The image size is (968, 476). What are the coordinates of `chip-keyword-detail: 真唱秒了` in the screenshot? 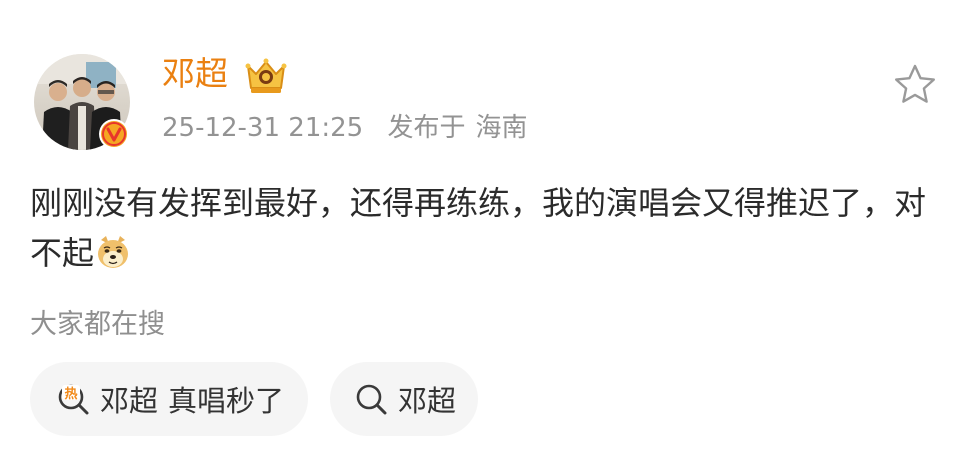 It's located at (226, 401).